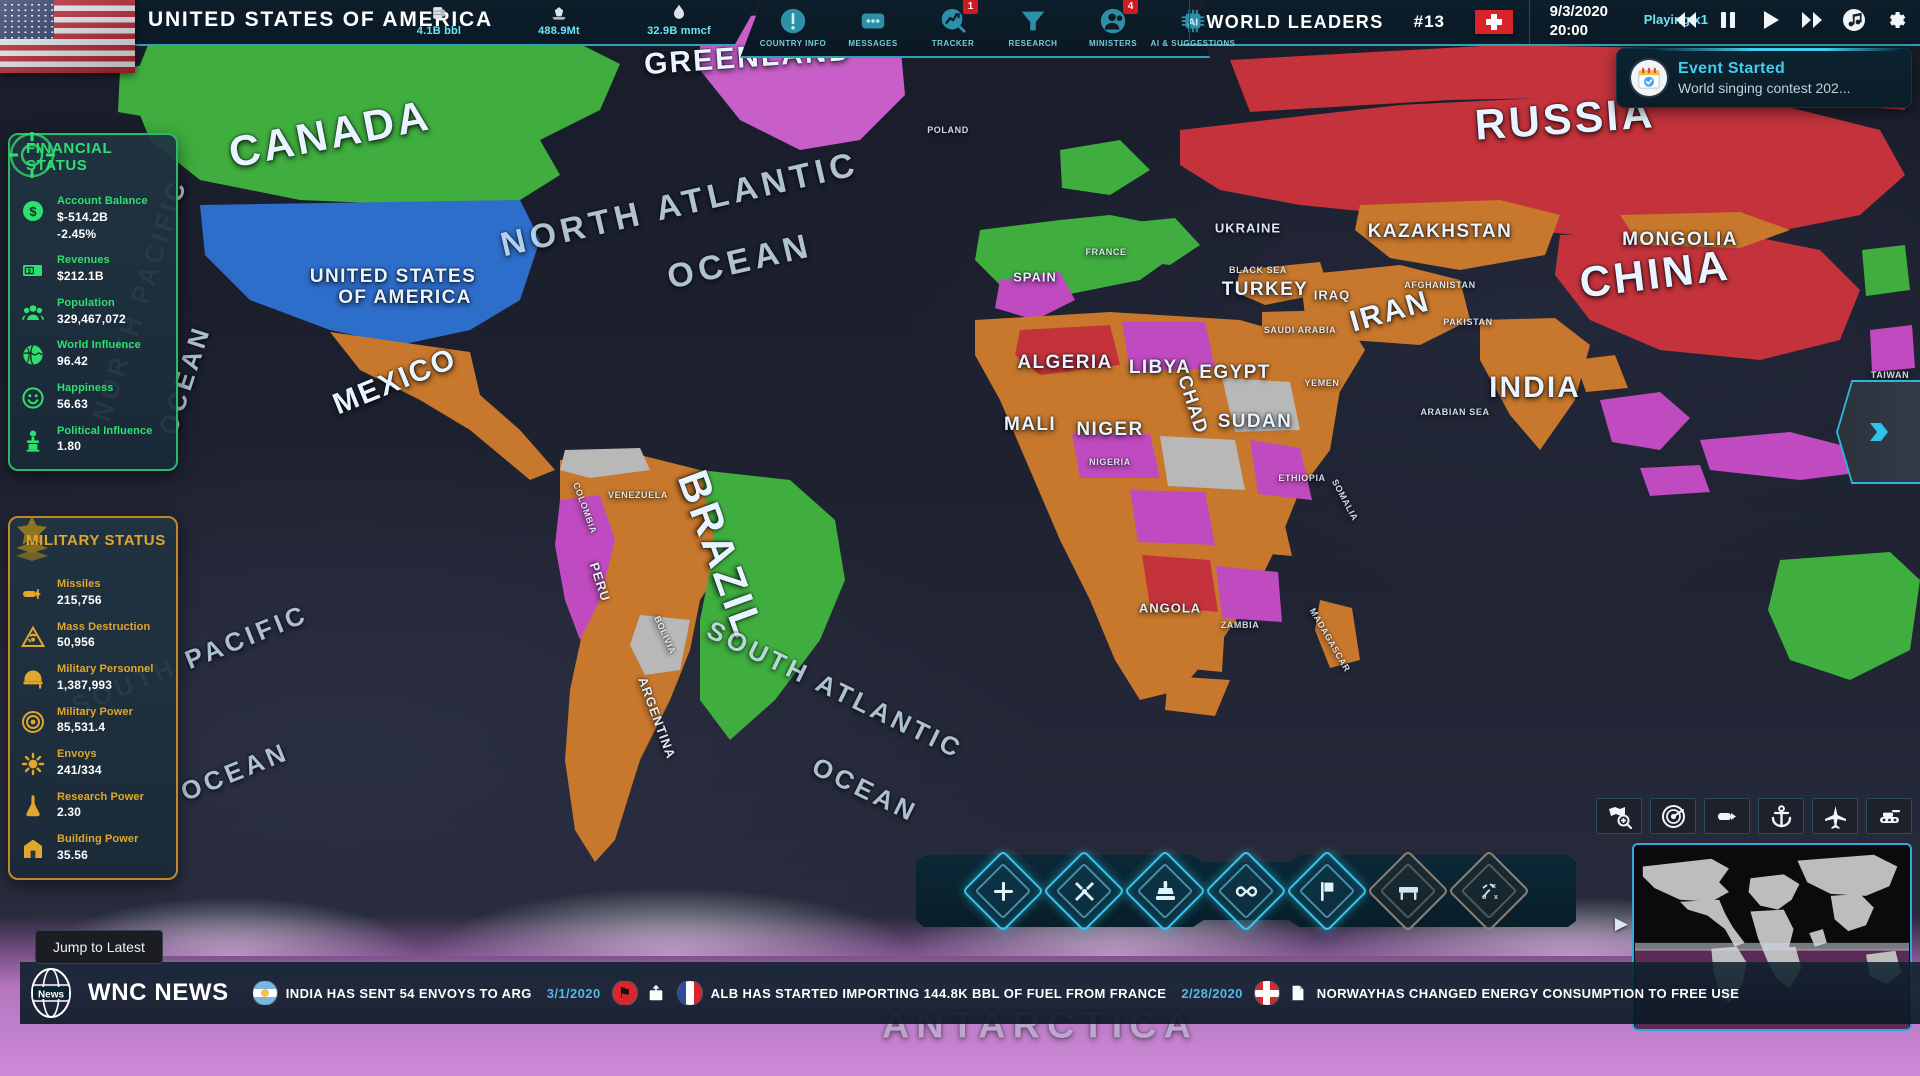 The height and width of the screenshot is (1076, 1920). I want to click on gas-flame-icon, so click(679, 13).